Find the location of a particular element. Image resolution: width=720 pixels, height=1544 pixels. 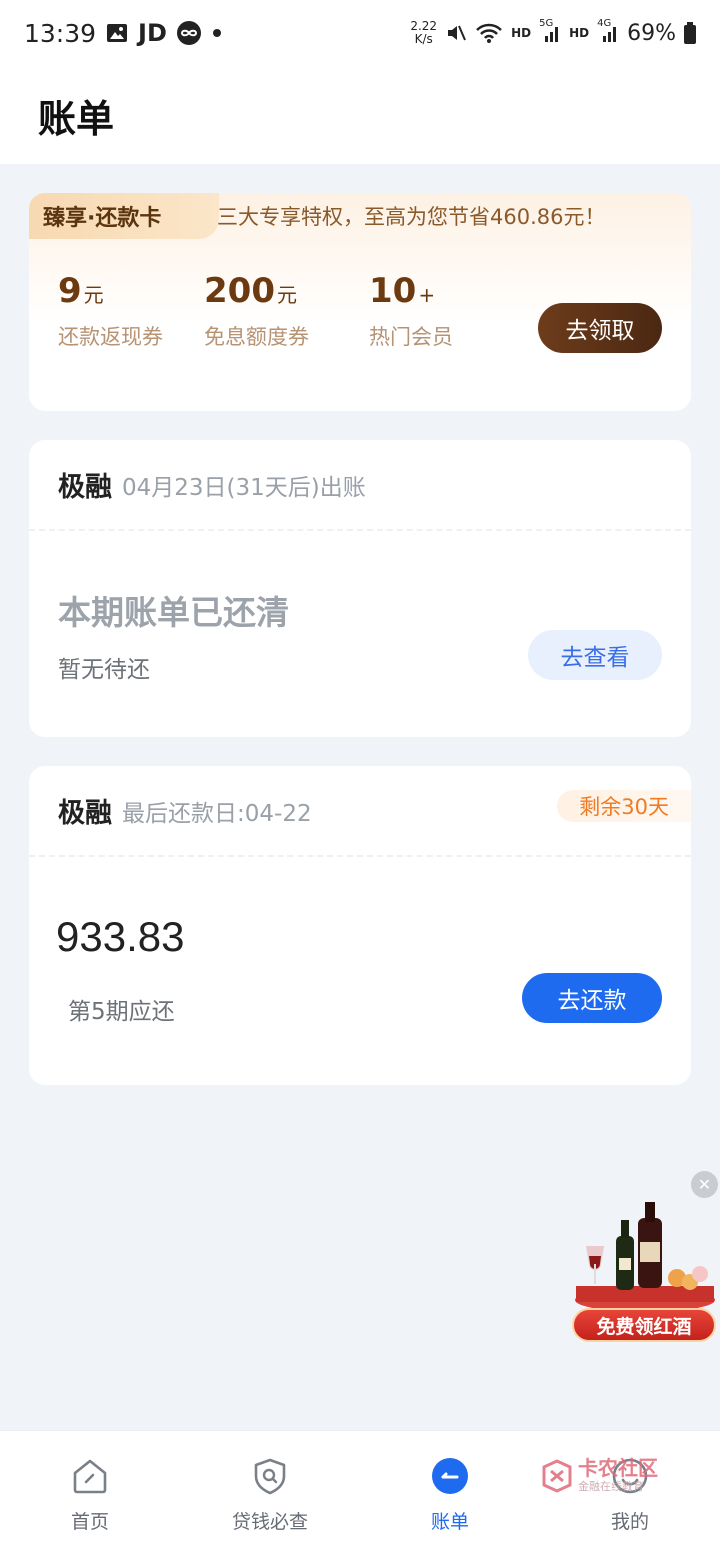

mute-icon is located at coordinates (456, 33).